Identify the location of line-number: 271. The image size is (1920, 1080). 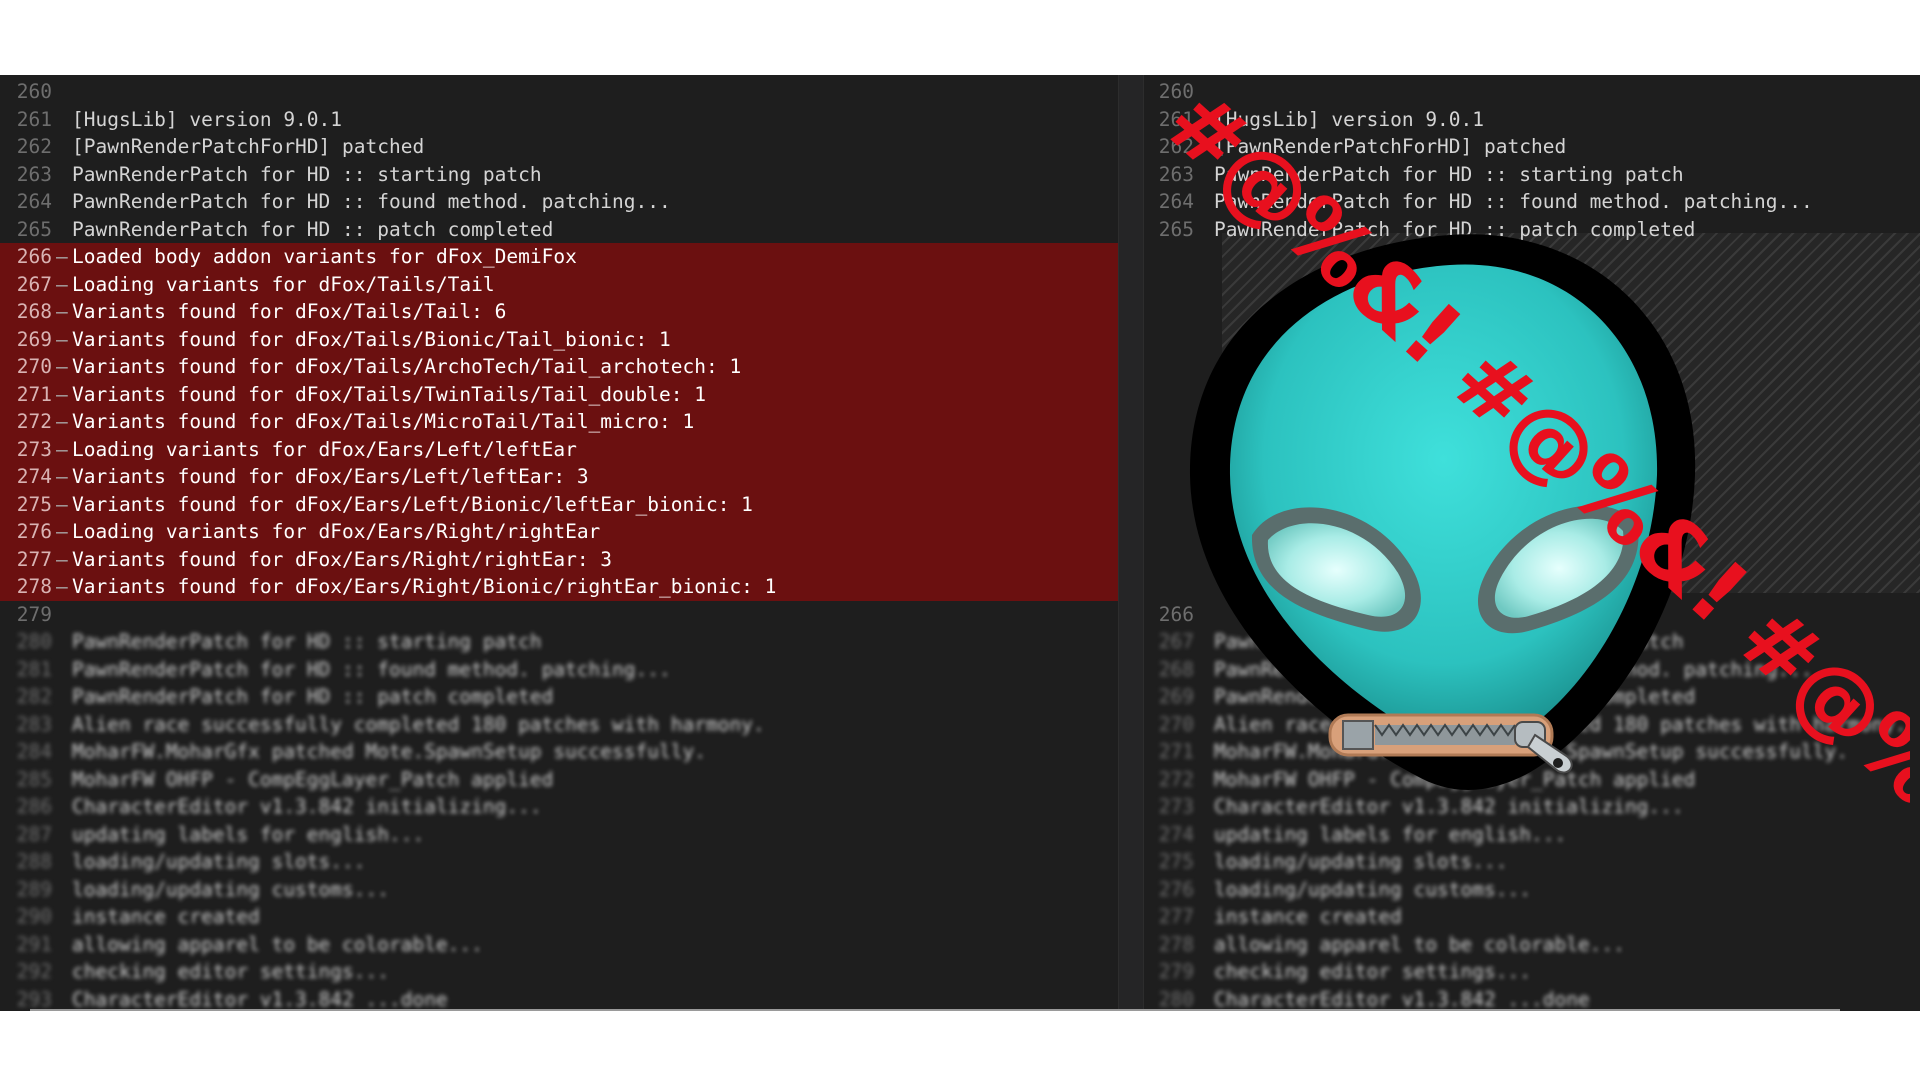
(34, 394).